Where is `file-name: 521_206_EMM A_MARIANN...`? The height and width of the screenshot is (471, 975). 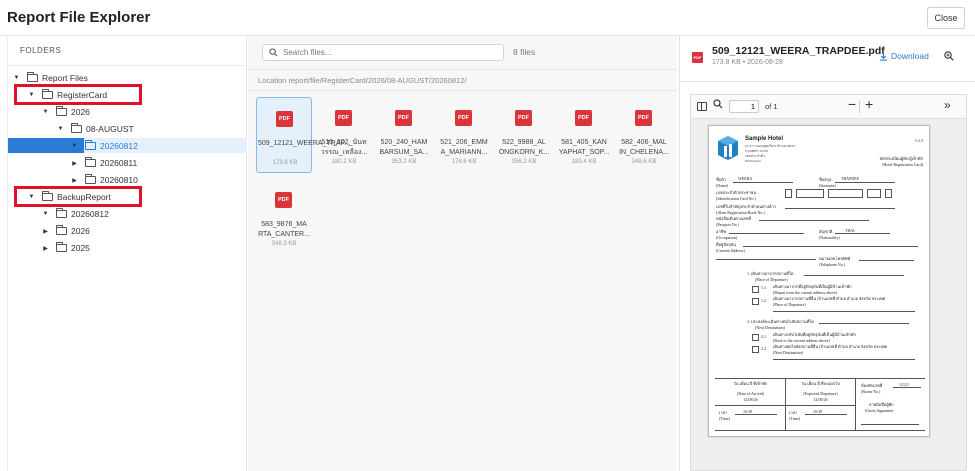
file-name: 521_206_EMM A_MARIANN... is located at coordinates (464, 147).